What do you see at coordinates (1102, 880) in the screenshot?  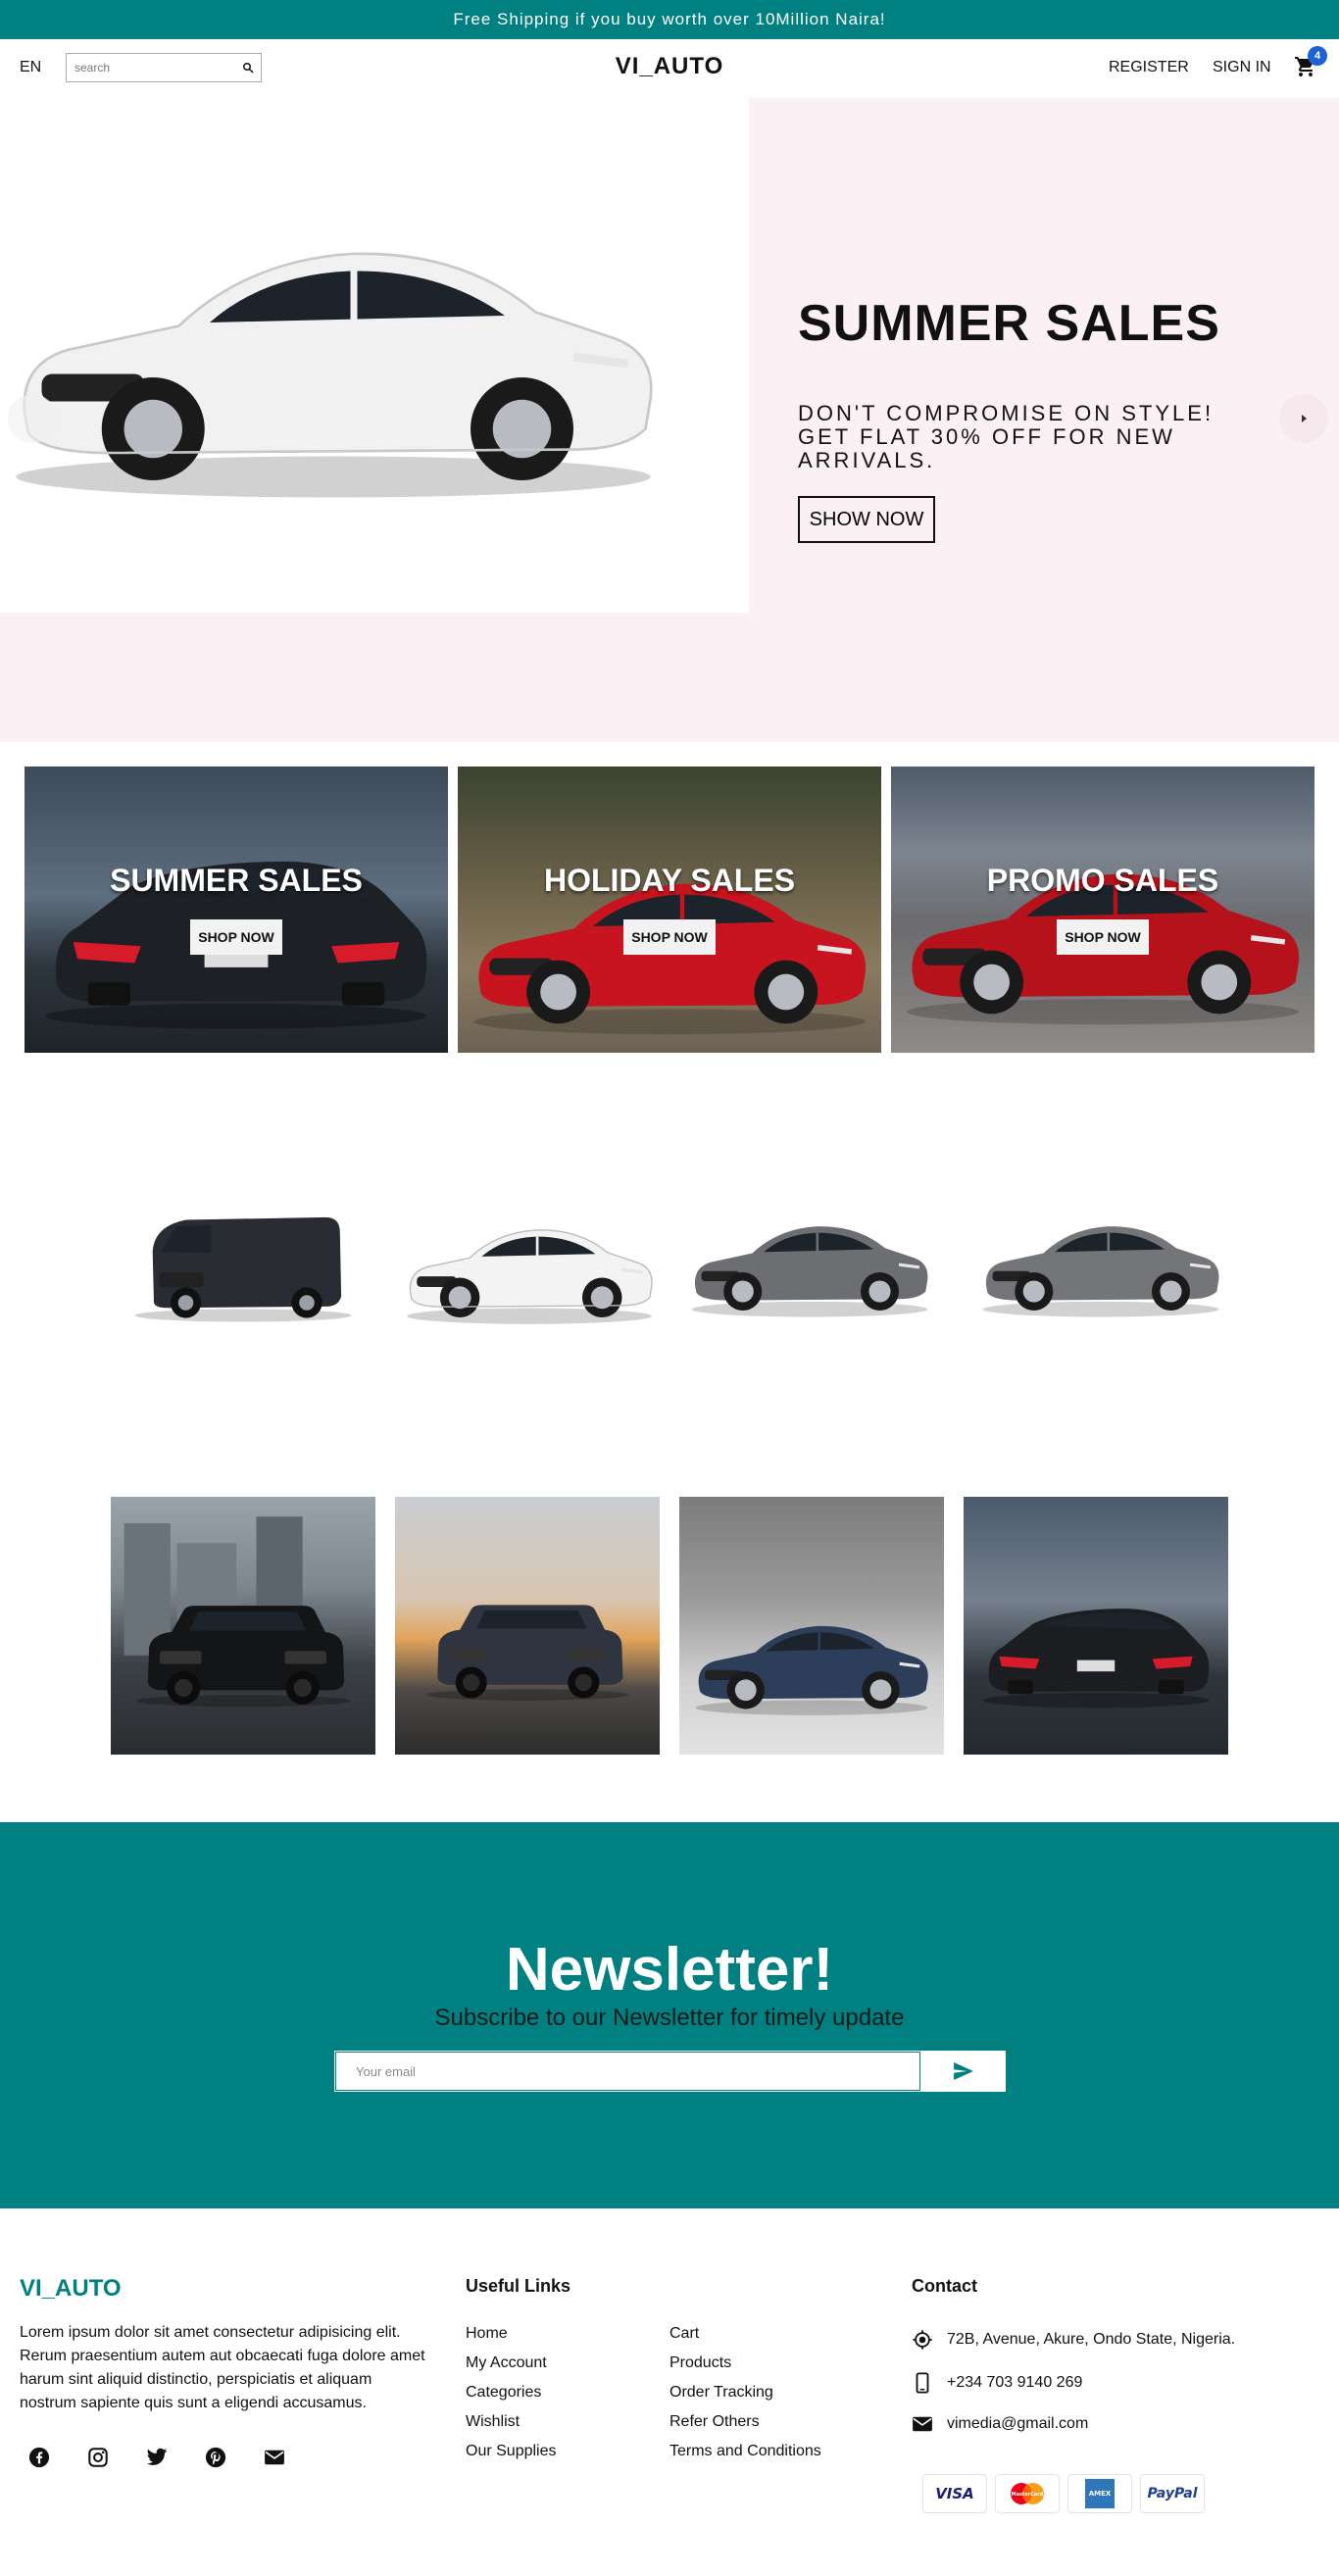 I see `category-title: PROMO SALES` at bounding box center [1102, 880].